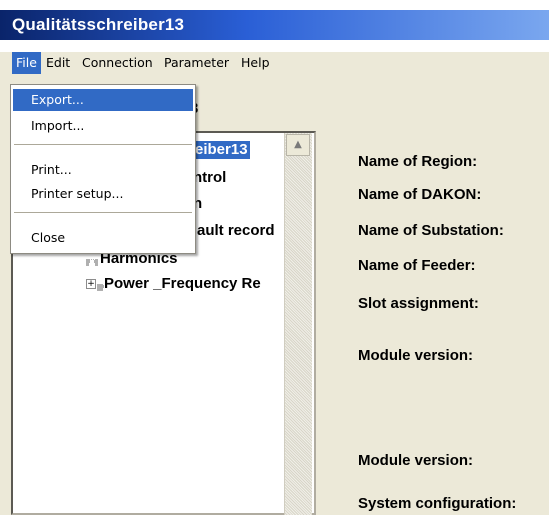  Describe the element at coordinates (416, 355) in the screenshot. I see `label-module-version: Module version:` at that location.